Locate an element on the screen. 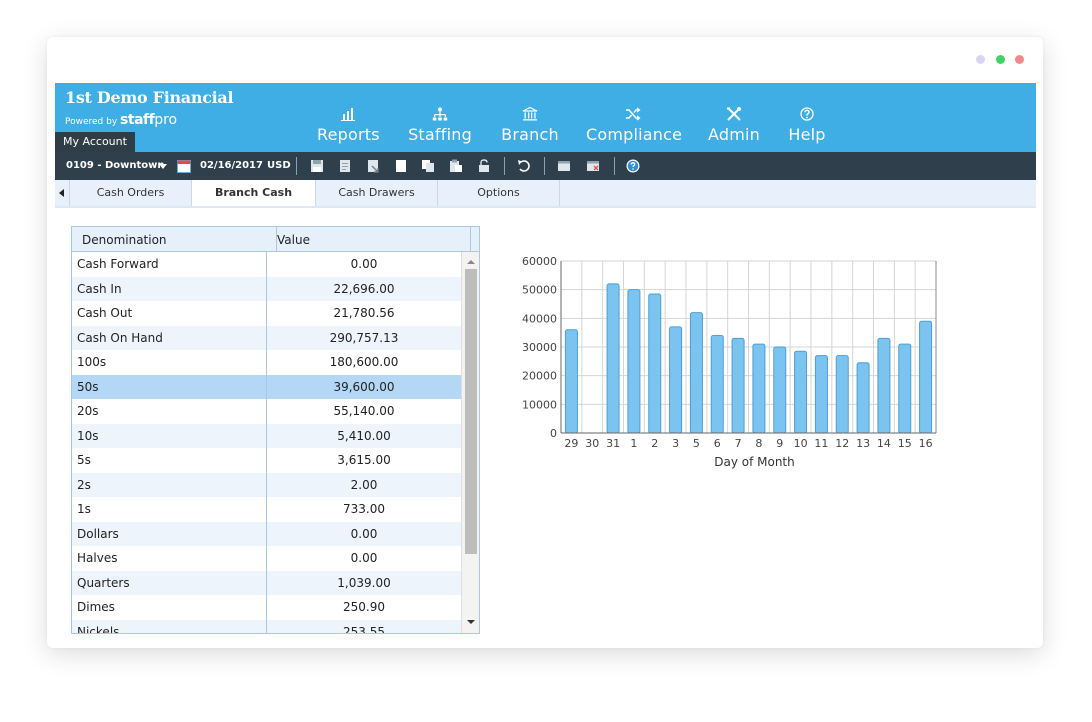 The height and width of the screenshot is (722, 1092). nav-branch: Branch is located at coordinates (530, 129).